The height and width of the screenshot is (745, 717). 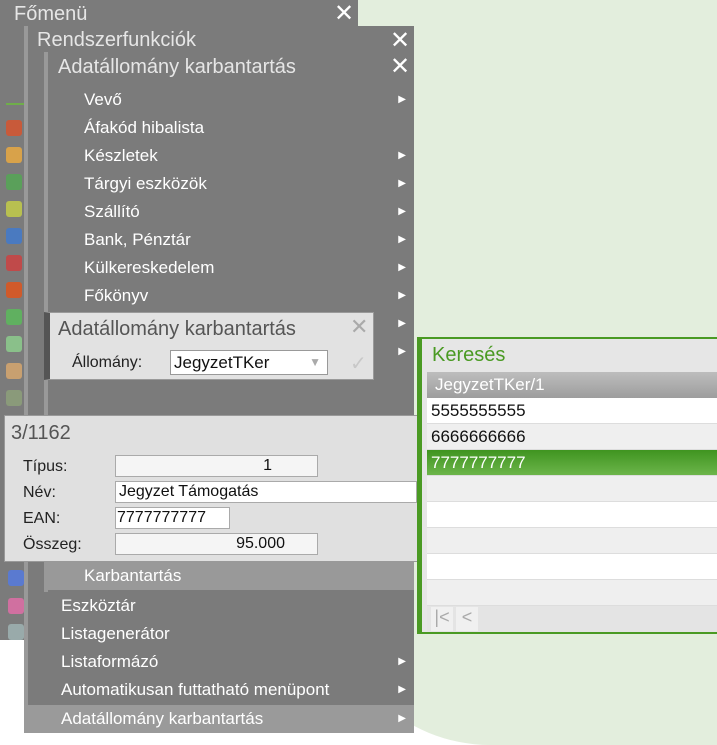 I want to click on menu-item-adatallomany: Adatállomány karbantartás ▶, so click(x=219, y=719).